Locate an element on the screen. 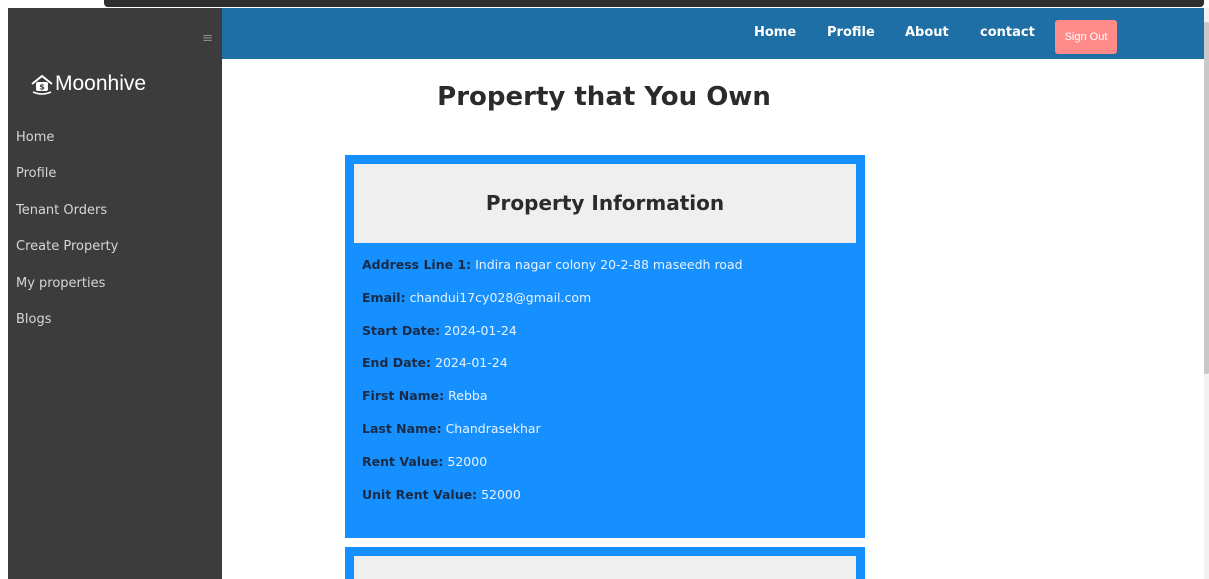  top-navbar: Home Profile About contact Sign Out is located at coordinates (713, 33).